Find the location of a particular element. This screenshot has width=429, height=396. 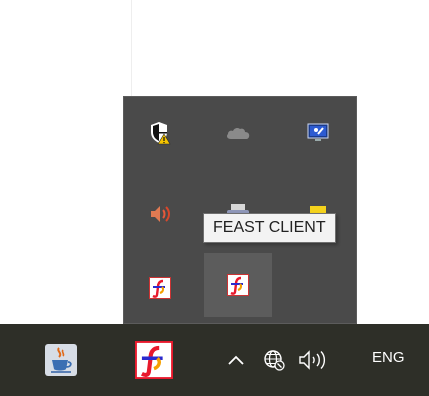

speaker-icon is located at coordinates (160, 214).